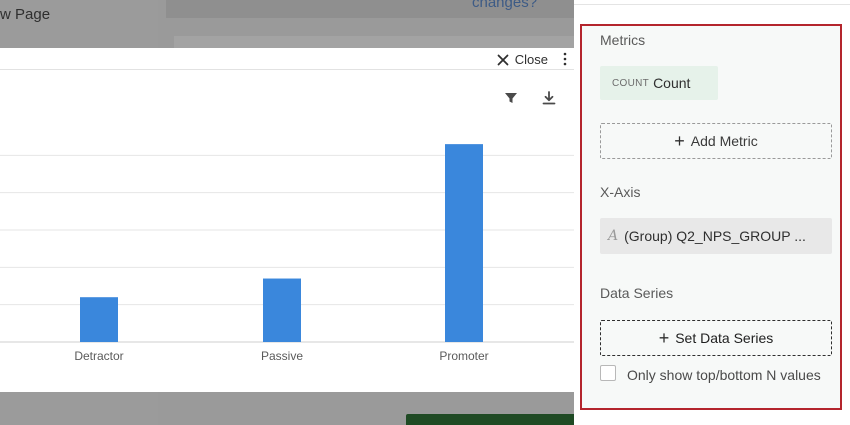 Image resolution: width=850 pixels, height=425 pixels. I want to click on bar-passive, so click(282, 310).